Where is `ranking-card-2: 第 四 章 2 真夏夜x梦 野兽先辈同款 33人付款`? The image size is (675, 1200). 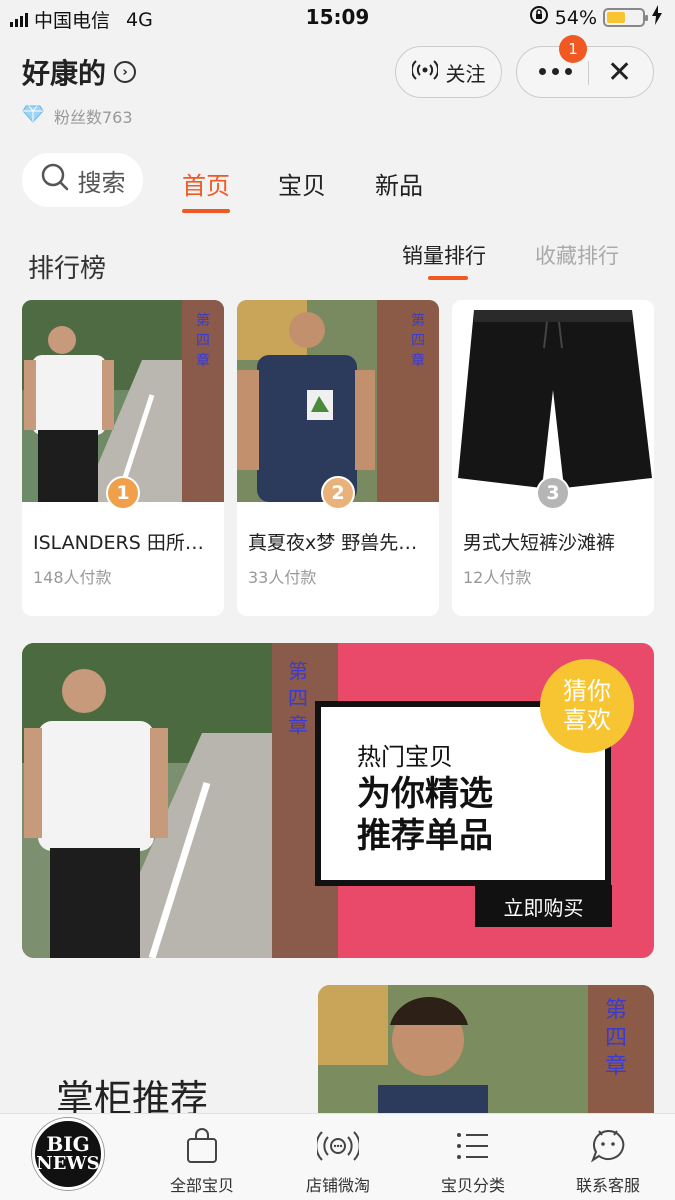
ranking-card-2: 第 四 章 2 真夏夜x梦 野兽先辈同款 33人付款 is located at coordinates (338, 458).